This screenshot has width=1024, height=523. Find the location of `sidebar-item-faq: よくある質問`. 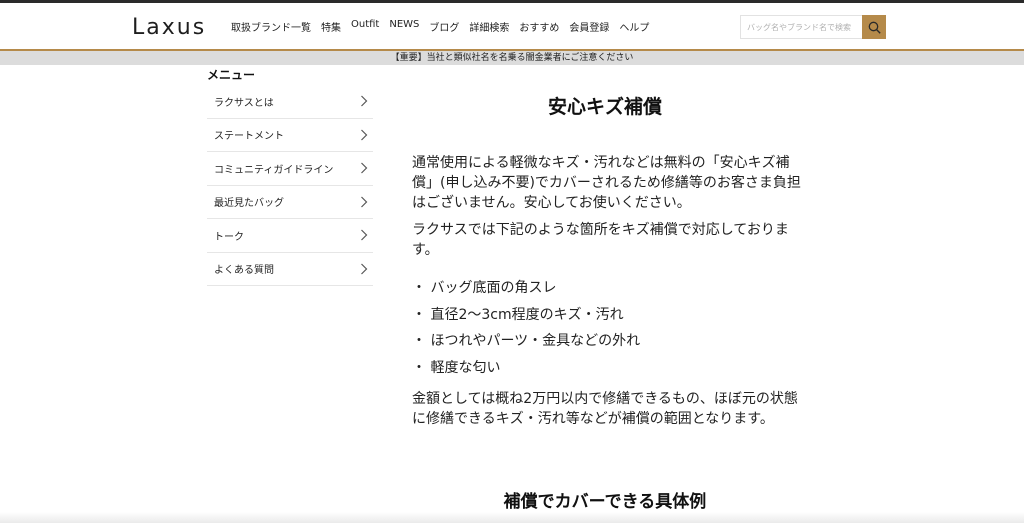

sidebar-item-faq: よくある質問 is located at coordinates (290, 269).